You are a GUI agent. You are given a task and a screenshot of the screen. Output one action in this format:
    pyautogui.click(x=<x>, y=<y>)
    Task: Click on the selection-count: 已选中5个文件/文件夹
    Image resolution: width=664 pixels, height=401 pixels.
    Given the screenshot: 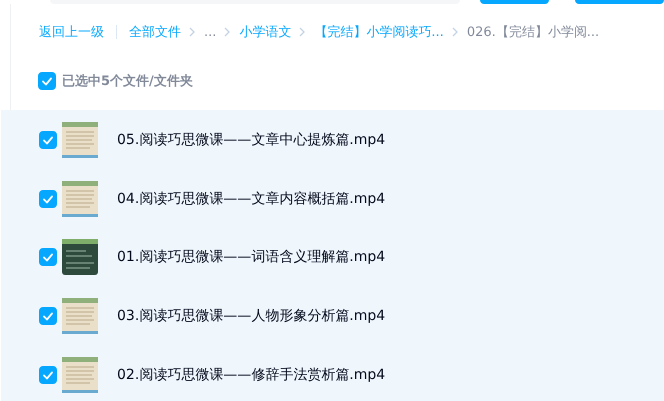 What is the action you would take?
    pyautogui.click(x=127, y=81)
    